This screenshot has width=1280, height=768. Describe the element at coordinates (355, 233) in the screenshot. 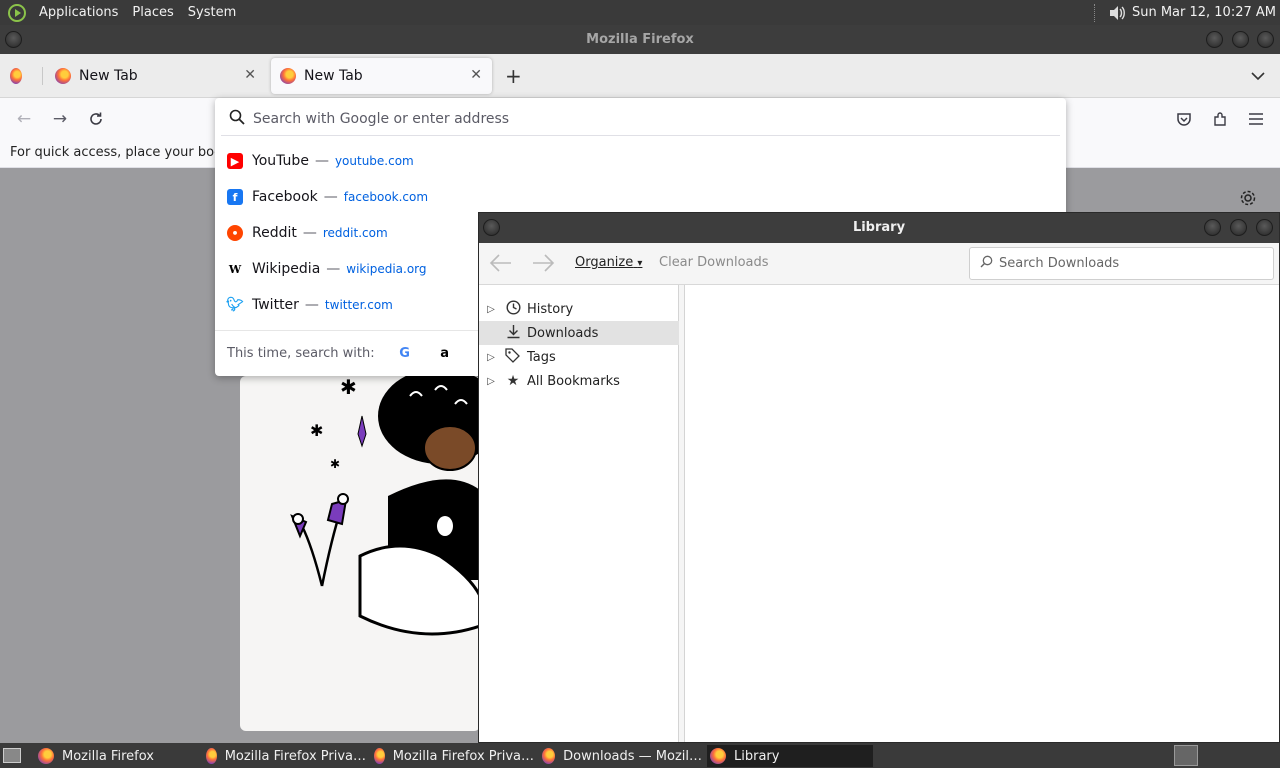

I see `suggestion-url: reddit.com` at that location.